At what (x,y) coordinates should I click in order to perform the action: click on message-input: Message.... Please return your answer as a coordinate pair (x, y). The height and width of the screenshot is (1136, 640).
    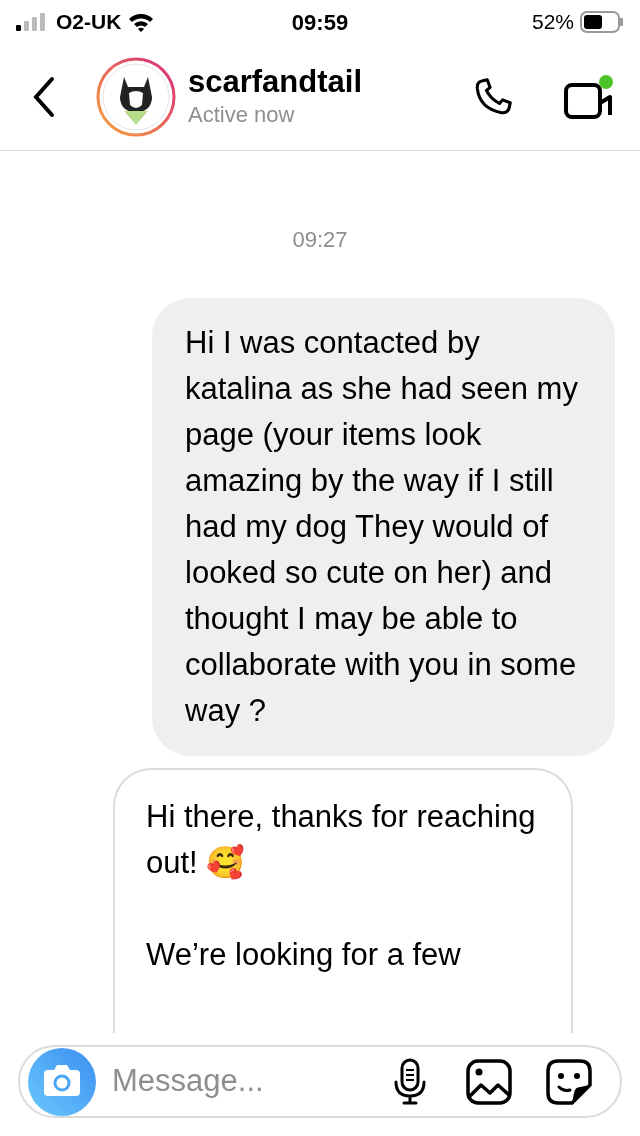
    Looking at the image, I should click on (252, 1081).